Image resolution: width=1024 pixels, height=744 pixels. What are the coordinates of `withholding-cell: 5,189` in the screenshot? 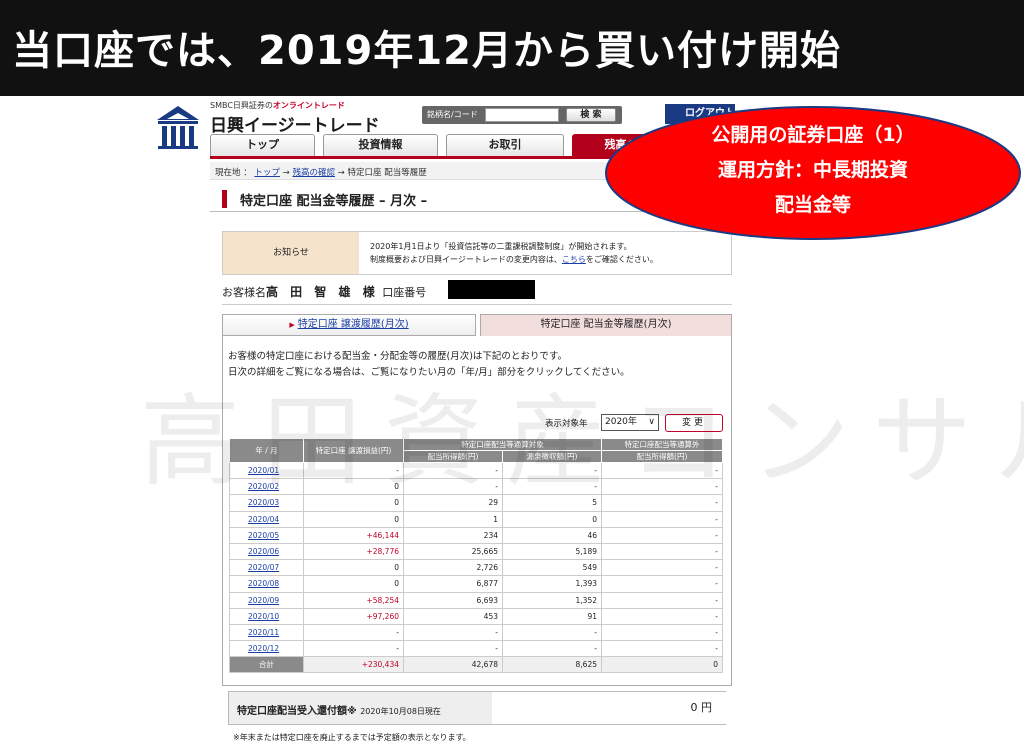 It's located at (552, 551).